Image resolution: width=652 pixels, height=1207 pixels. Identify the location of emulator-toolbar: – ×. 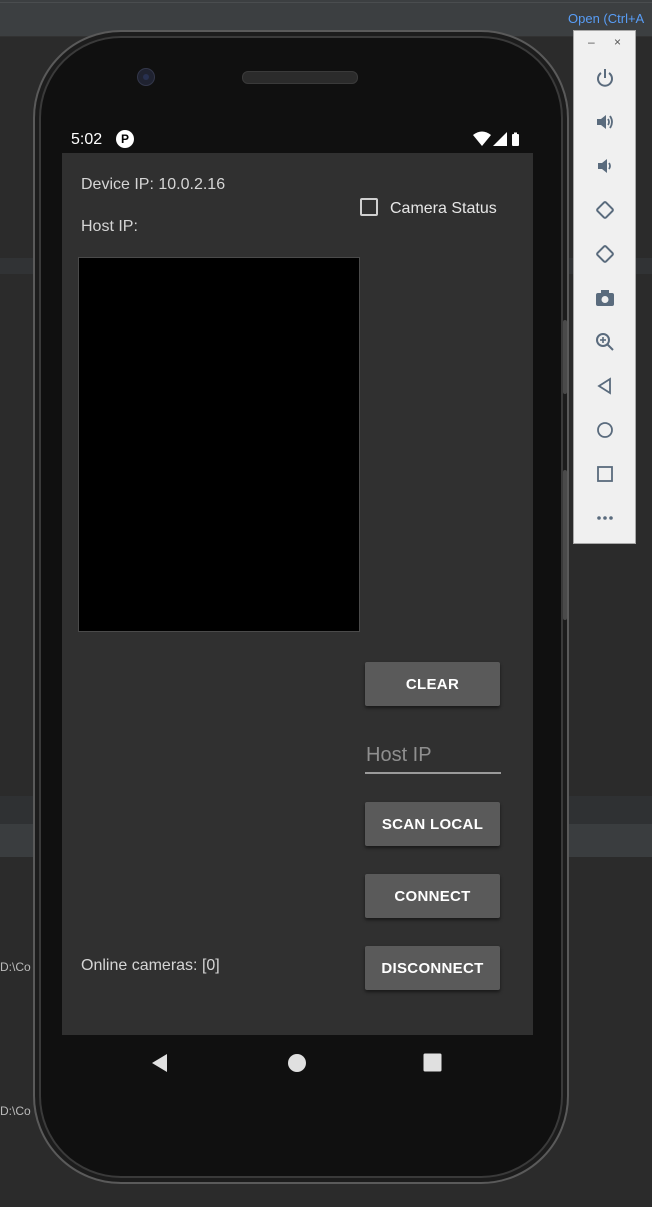
(604, 287).